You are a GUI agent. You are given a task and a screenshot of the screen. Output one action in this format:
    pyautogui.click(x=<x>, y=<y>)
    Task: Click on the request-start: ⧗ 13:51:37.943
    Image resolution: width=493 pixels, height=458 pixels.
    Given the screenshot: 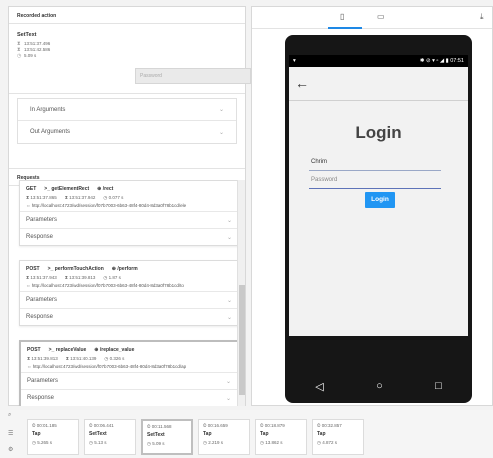 What is the action you would take?
    pyautogui.click(x=41, y=277)
    